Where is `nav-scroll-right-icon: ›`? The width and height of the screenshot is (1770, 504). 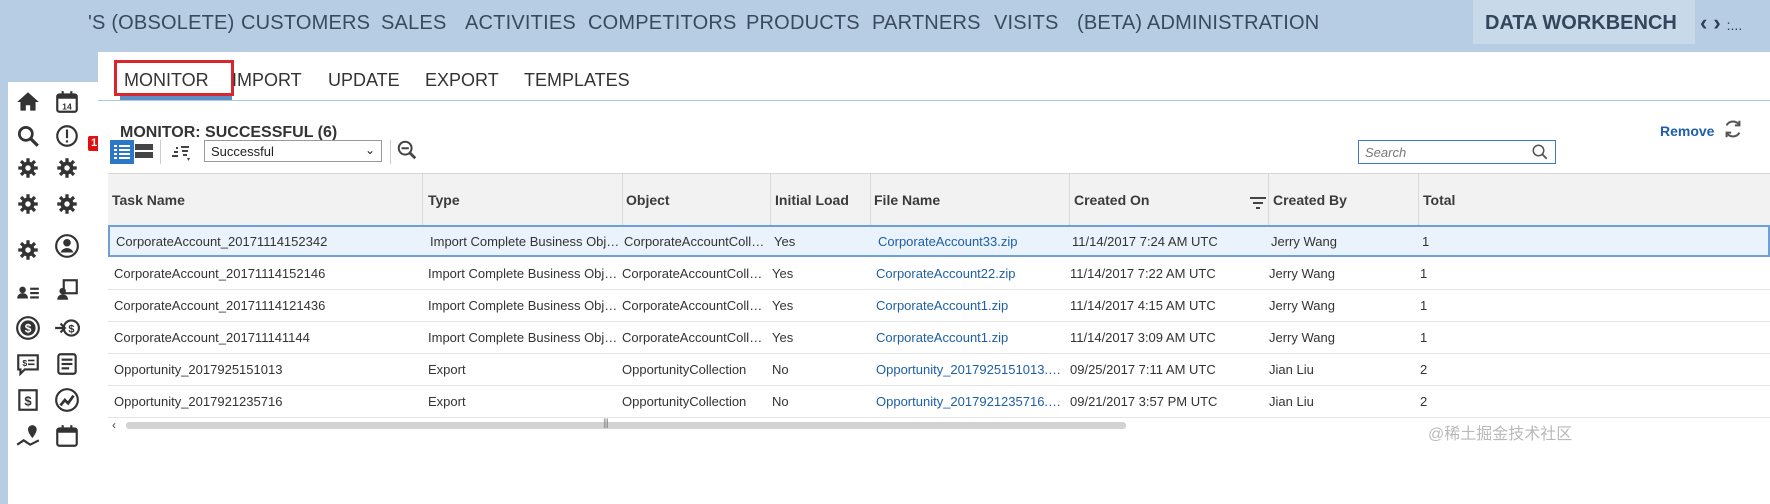 nav-scroll-right-icon: › is located at coordinates (1716, 22).